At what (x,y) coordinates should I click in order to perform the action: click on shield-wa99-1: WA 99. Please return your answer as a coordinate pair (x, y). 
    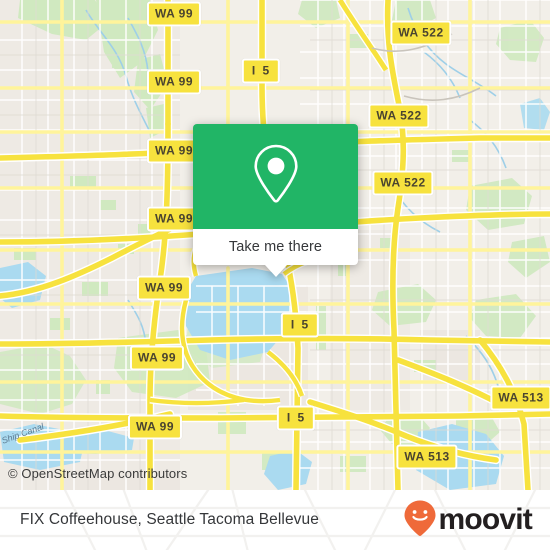
    Looking at the image, I should click on (174, 14).